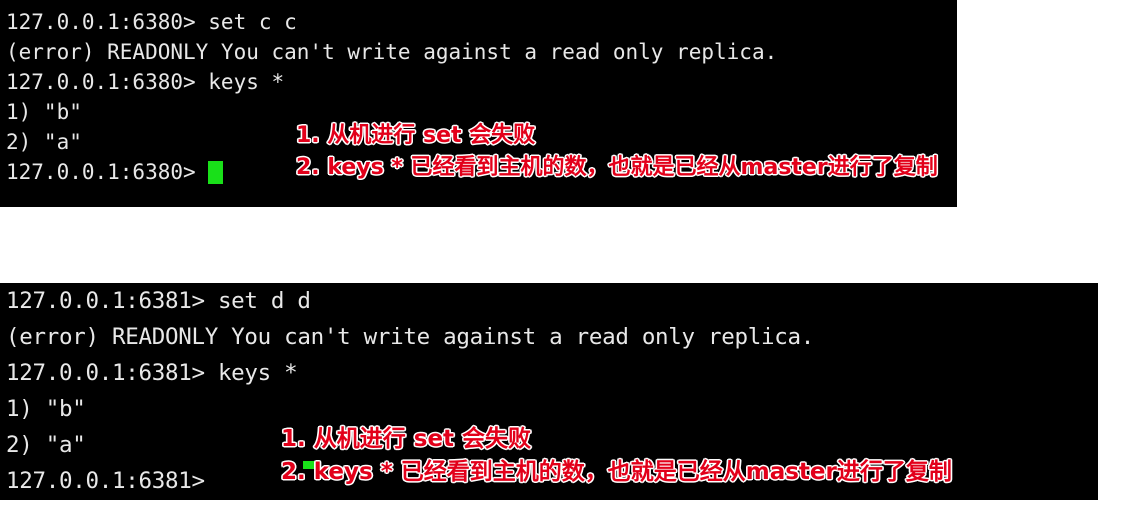 This screenshot has height=515, width=1144. What do you see at coordinates (216, 172) in the screenshot?
I see `cursor-block` at bounding box center [216, 172].